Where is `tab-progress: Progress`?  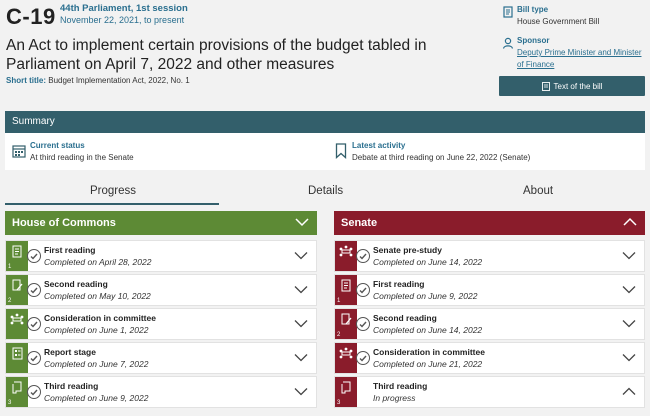
tab-progress: Progress is located at coordinates (113, 191).